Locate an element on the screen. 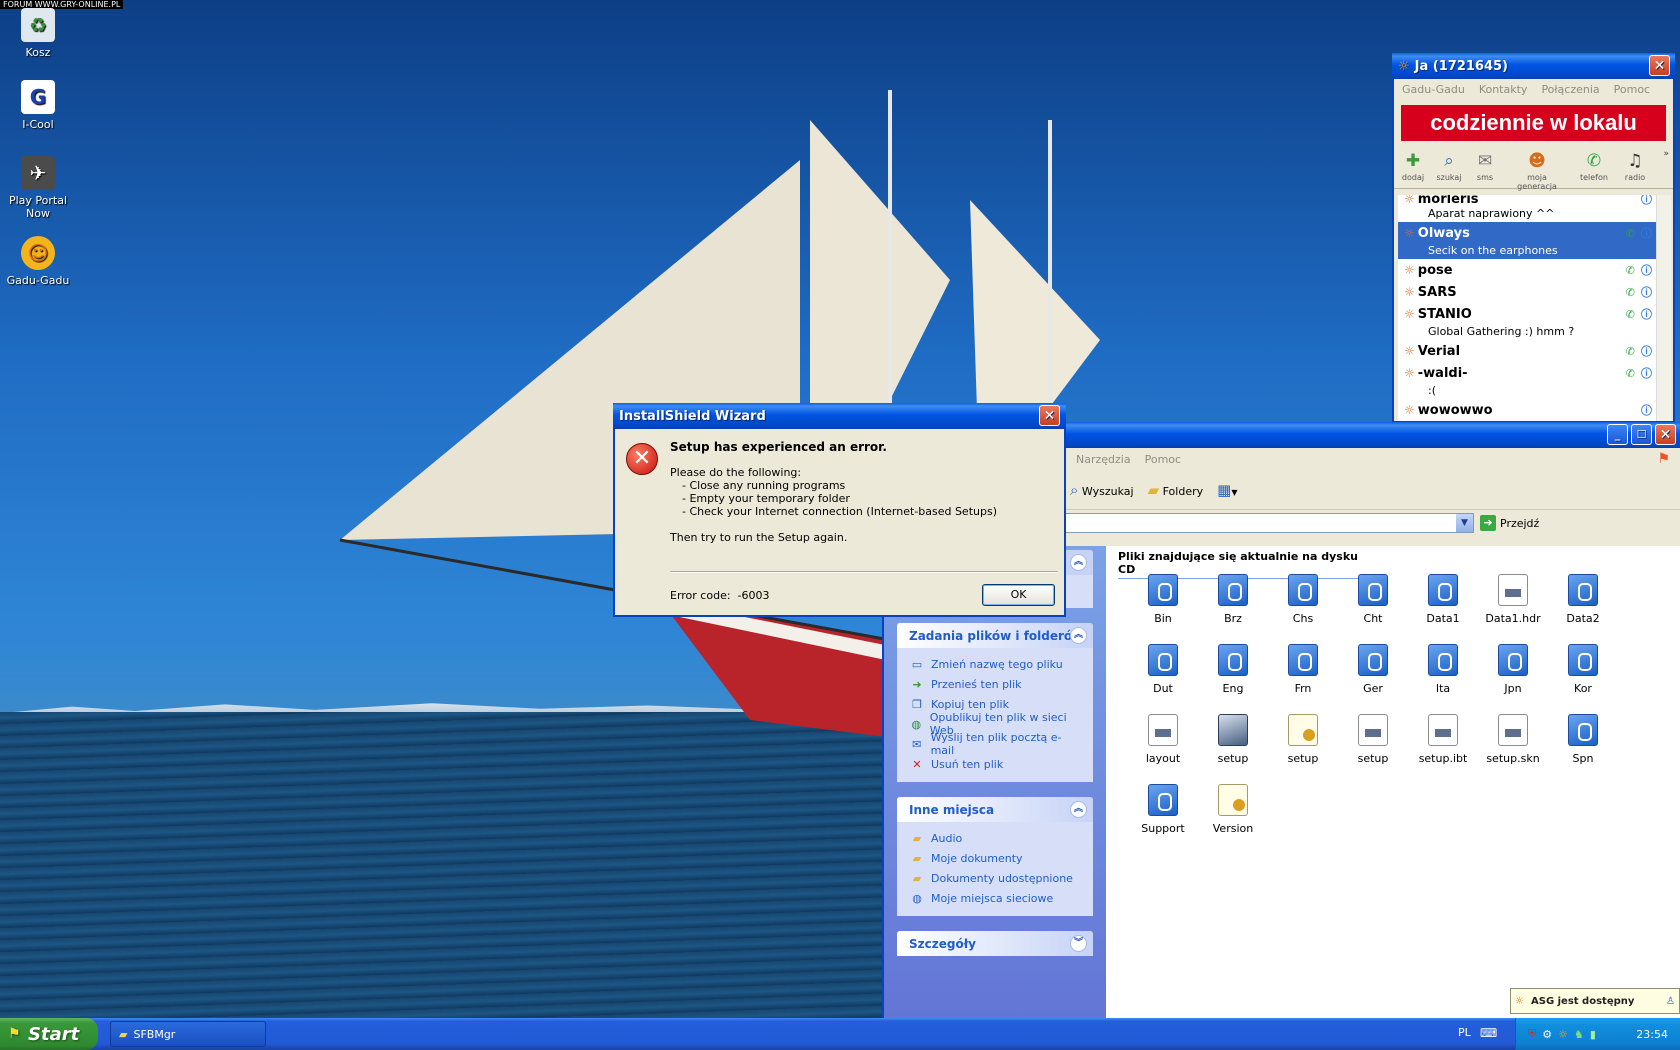 This screenshot has width=1680, height=1050. chevron-down-icon: ︾ is located at coordinates (1078, 943).